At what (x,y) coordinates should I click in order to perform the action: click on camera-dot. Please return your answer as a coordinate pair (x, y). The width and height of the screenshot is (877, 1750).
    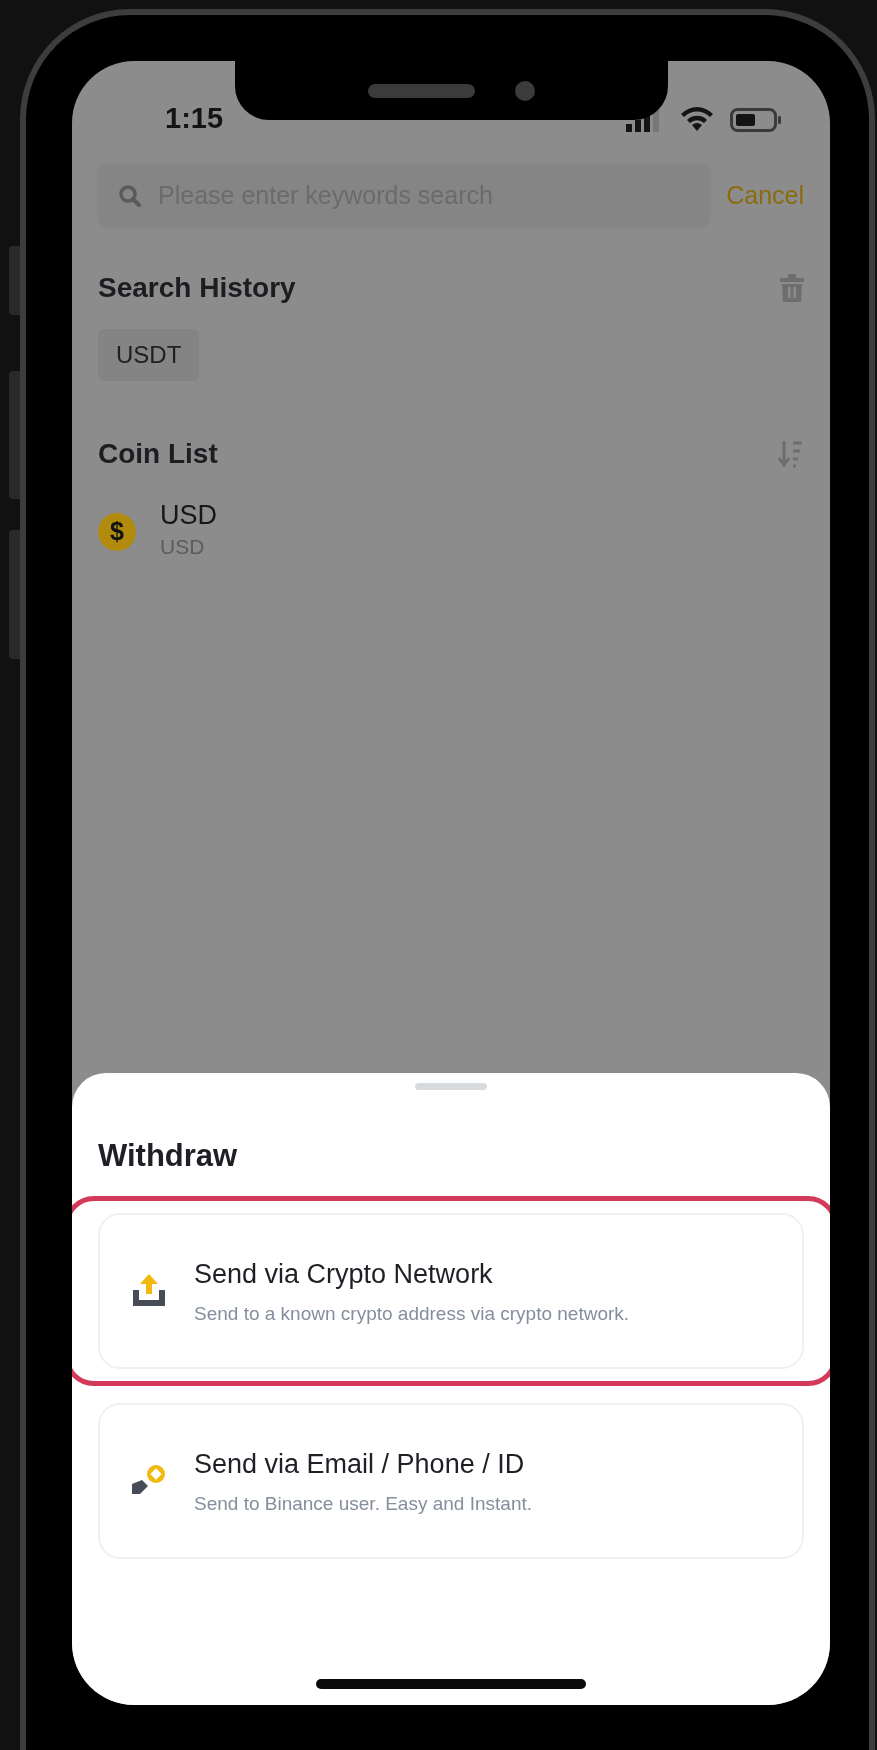
    Looking at the image, I should click on (525, 90).